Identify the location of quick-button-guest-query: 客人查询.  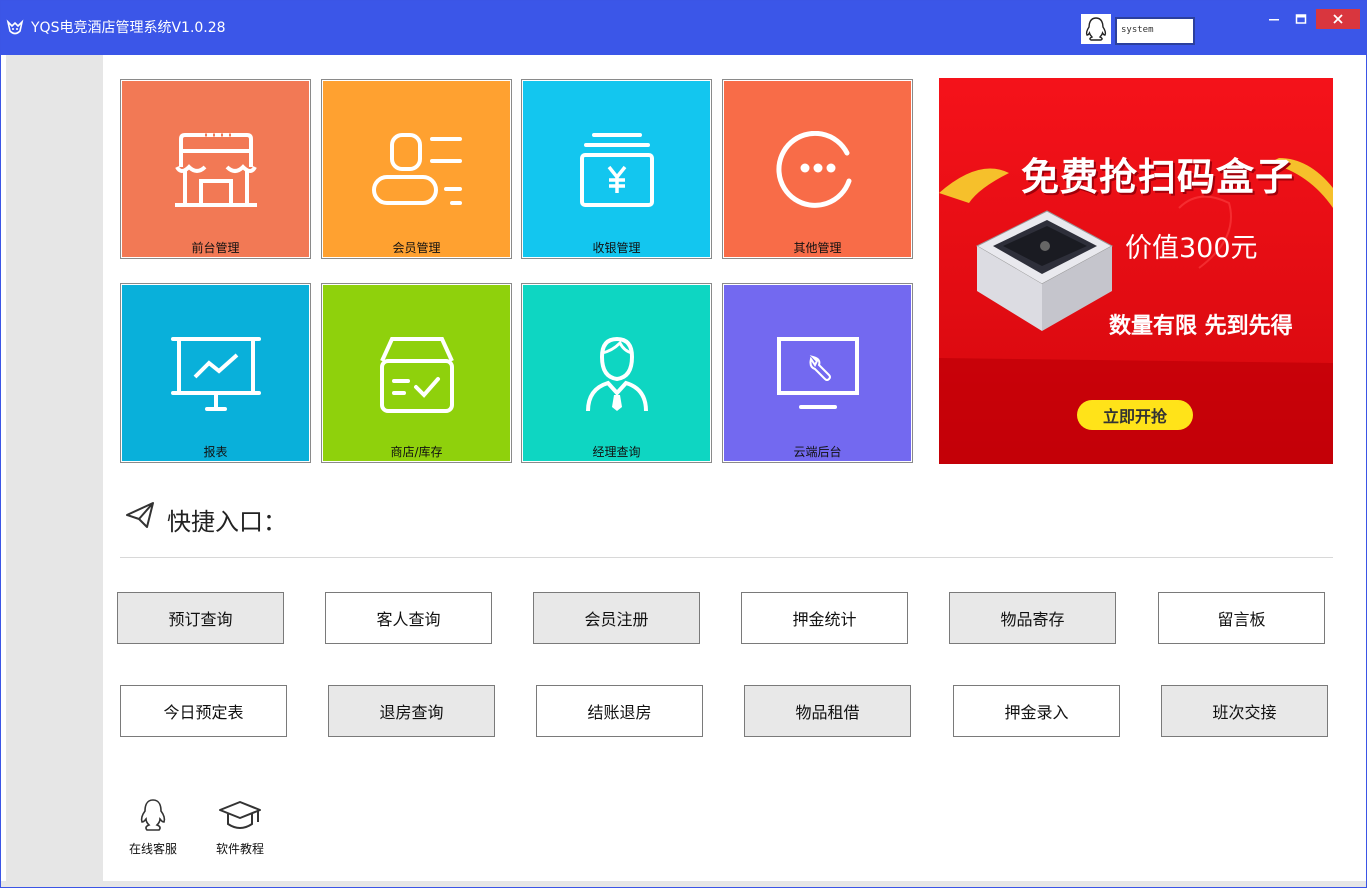
(408, 618).